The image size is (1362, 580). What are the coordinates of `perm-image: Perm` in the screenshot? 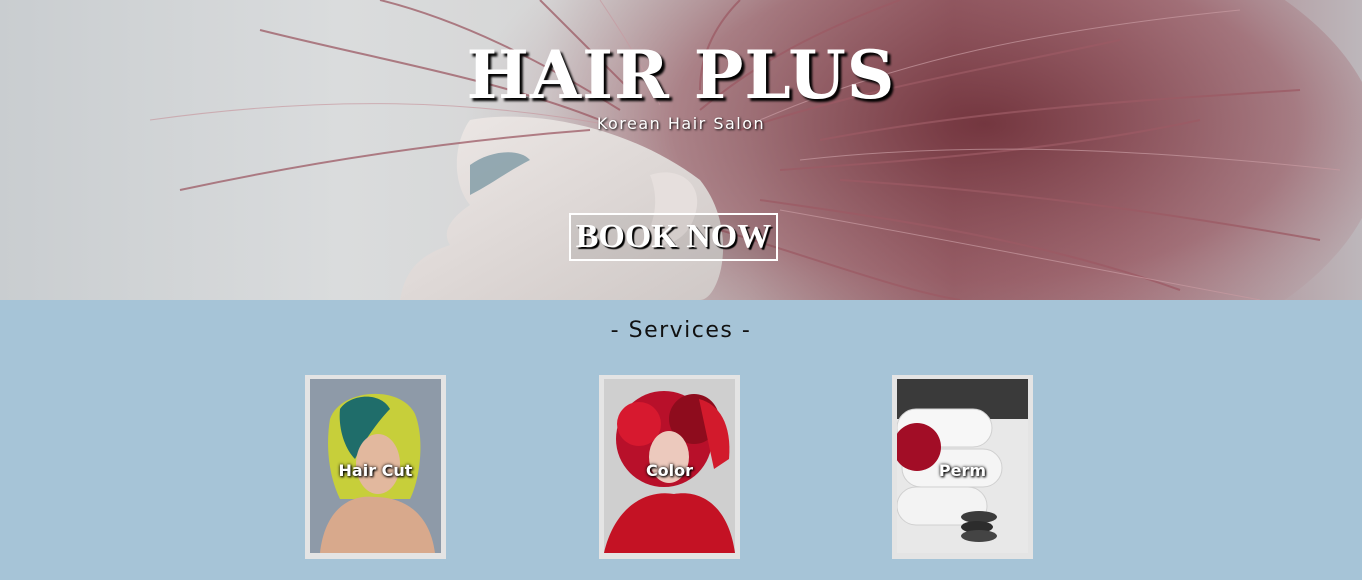 It's located at (962, 466).